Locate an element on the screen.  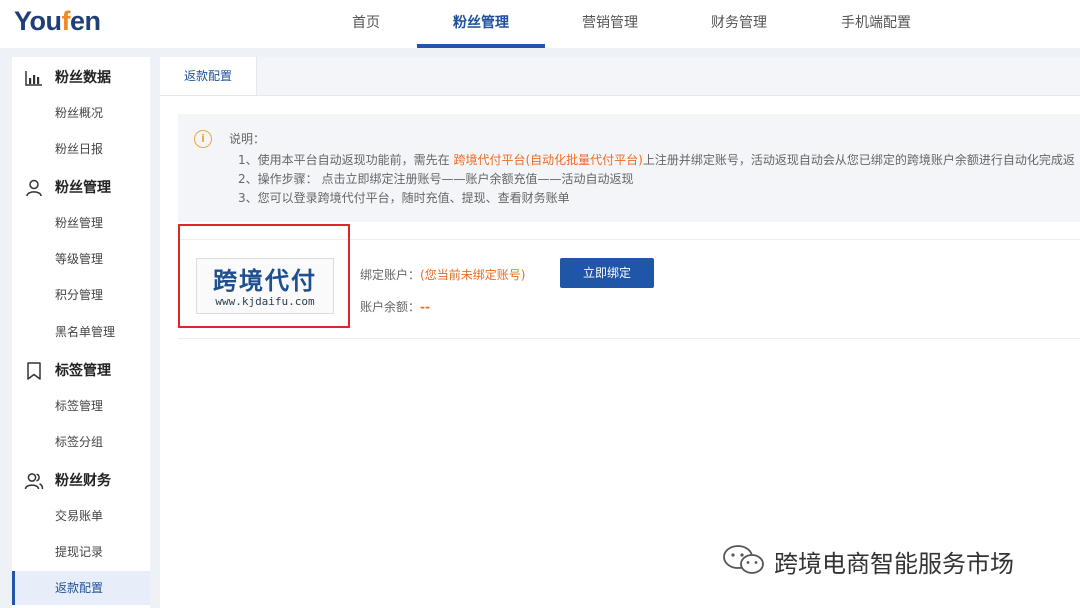
sidebar-group-label: 标签管理 is located at coordinates (83, 371).